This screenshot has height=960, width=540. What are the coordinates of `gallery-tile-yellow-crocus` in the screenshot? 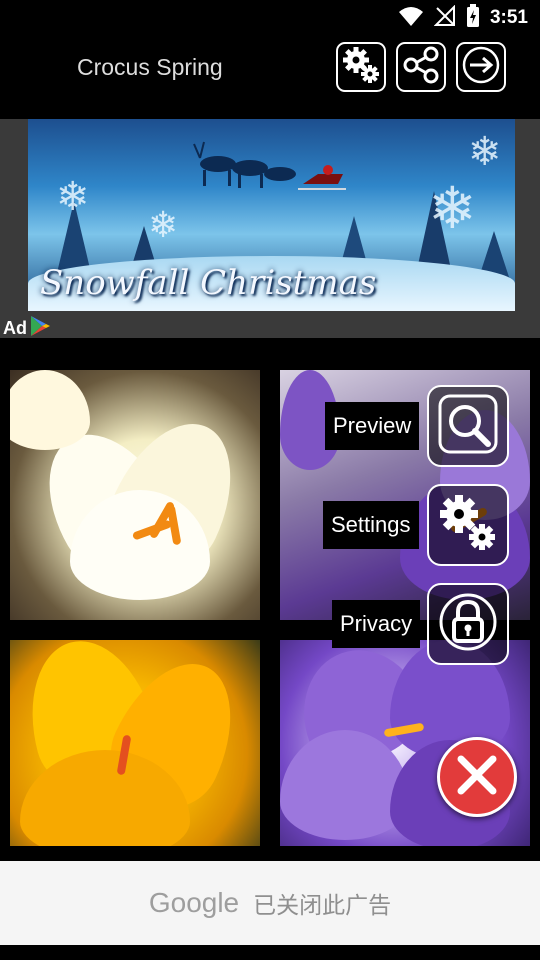 It's located at (135, 743).